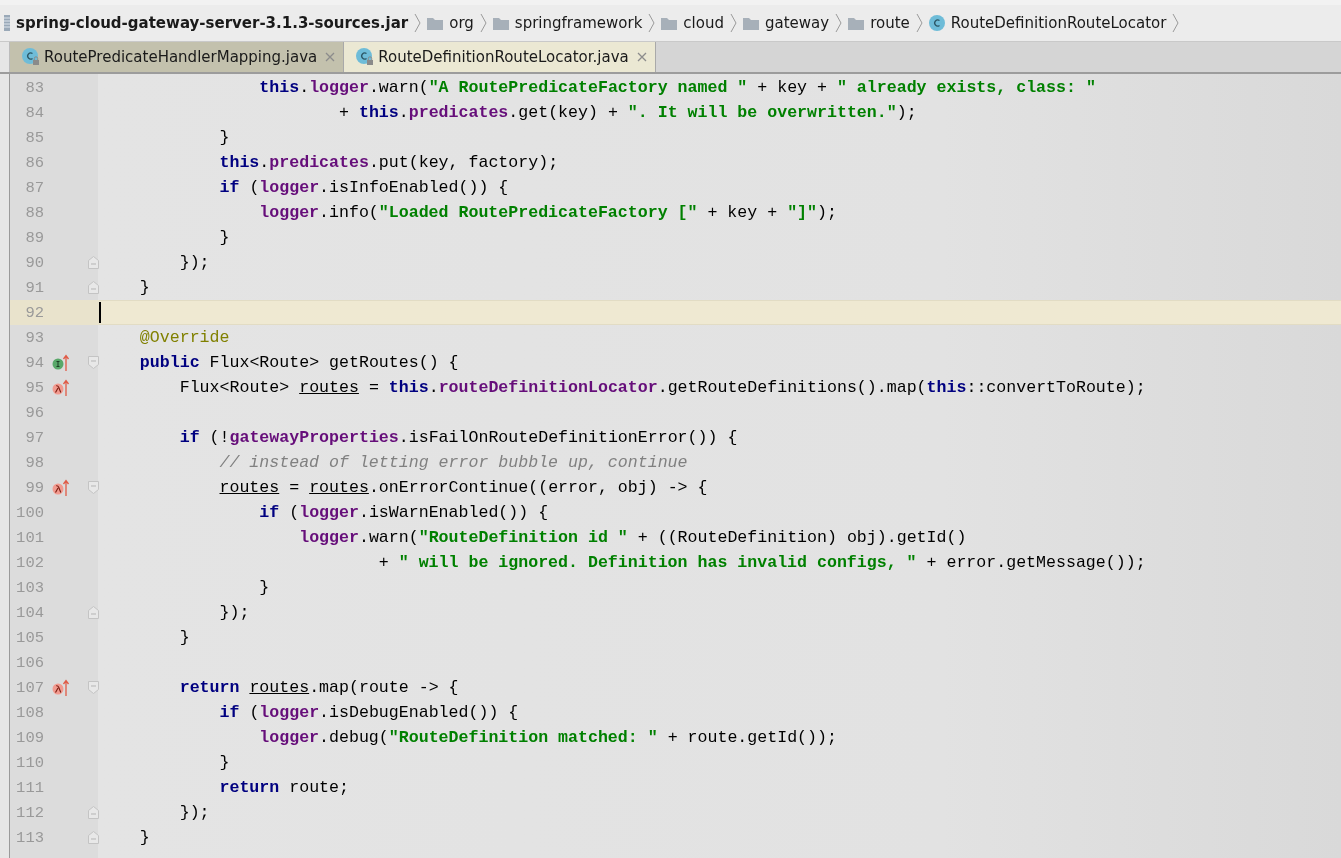  I want to click on editor-tab: RoutePredicateHandlerMapping.java, so click(177, 57).